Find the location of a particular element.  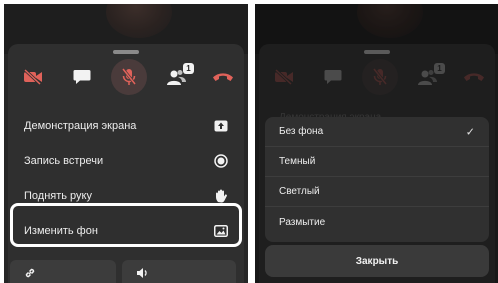

speaker-icon is located at coordinates (142, 274).